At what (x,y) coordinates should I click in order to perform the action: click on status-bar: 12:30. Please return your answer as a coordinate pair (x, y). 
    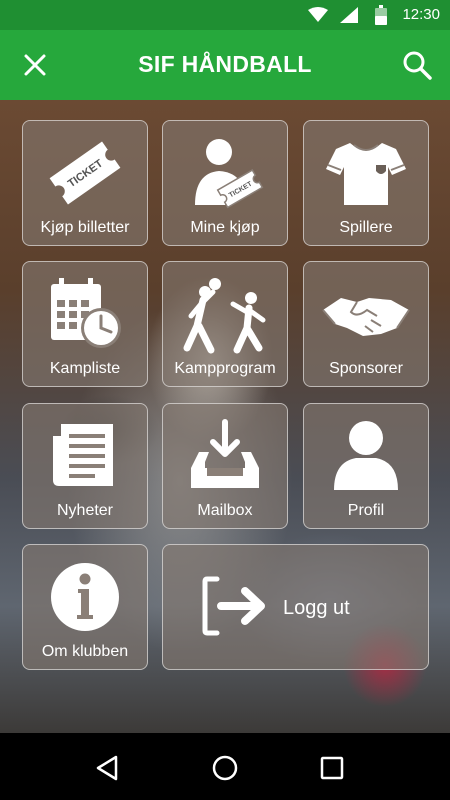
    Looking at the image, I should click on (225, 15).